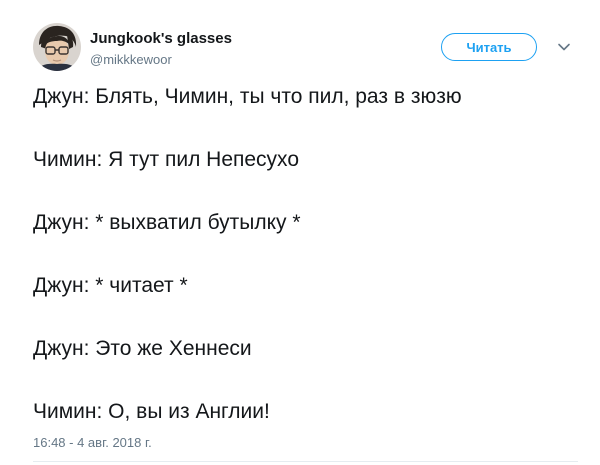 This screenshot has width=600, height=465. Describe the element at coordinates (489, 47) in the screenshot. I see `follow-button: Читать` at that location.